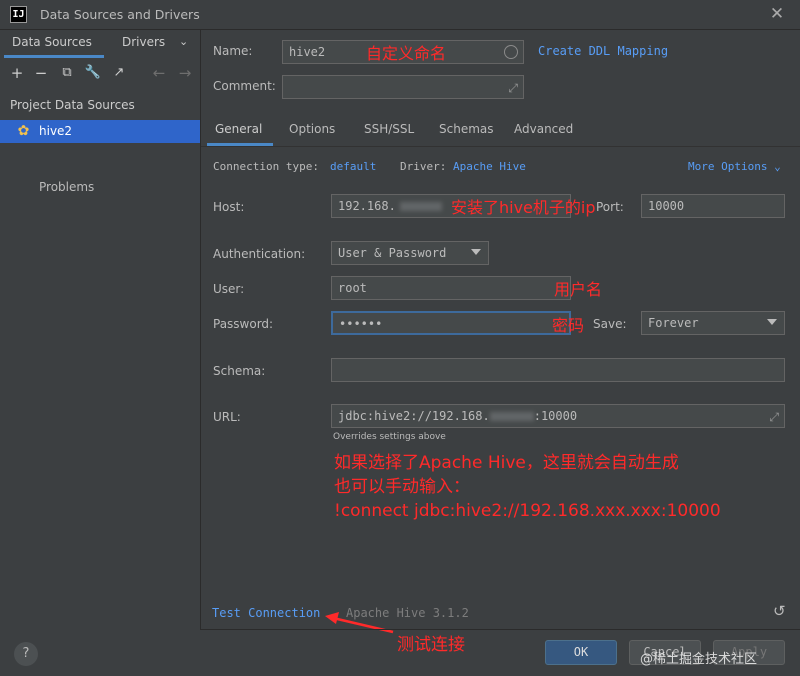 The height and width of the screenshot is (676, 800). Describe the element at coordinates (400, 15) in the screenshot. I see `title-bar: IJ Data Sources and Drivers ✕` at that location.